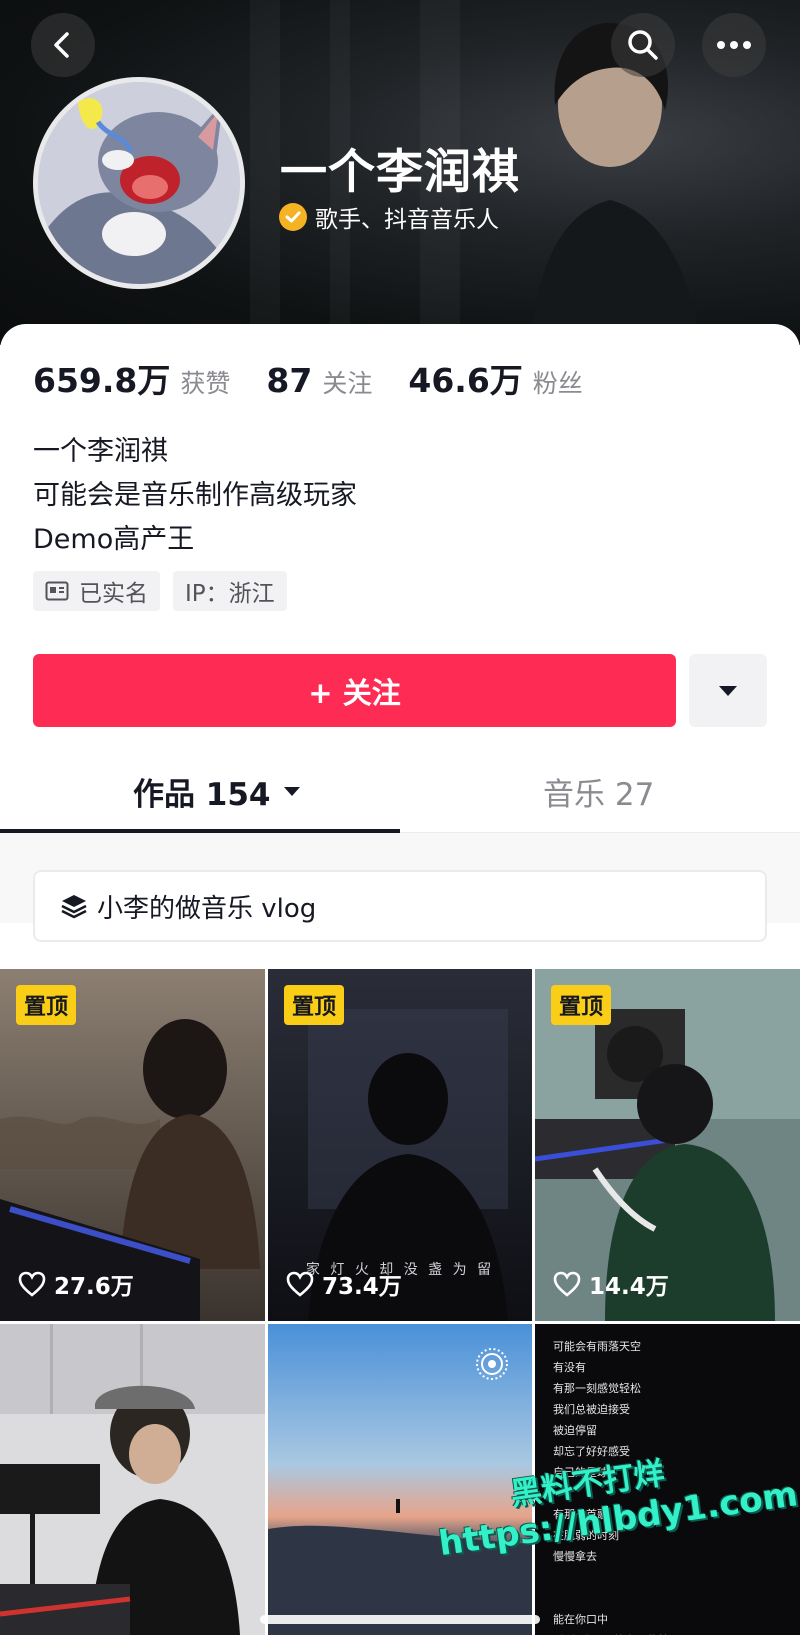 The height and width of the screenshot is (1635, 800). I want to click on stats-row: 659.8万 获赞 87 关注 46.6万 粉丝, so click(326, 378).